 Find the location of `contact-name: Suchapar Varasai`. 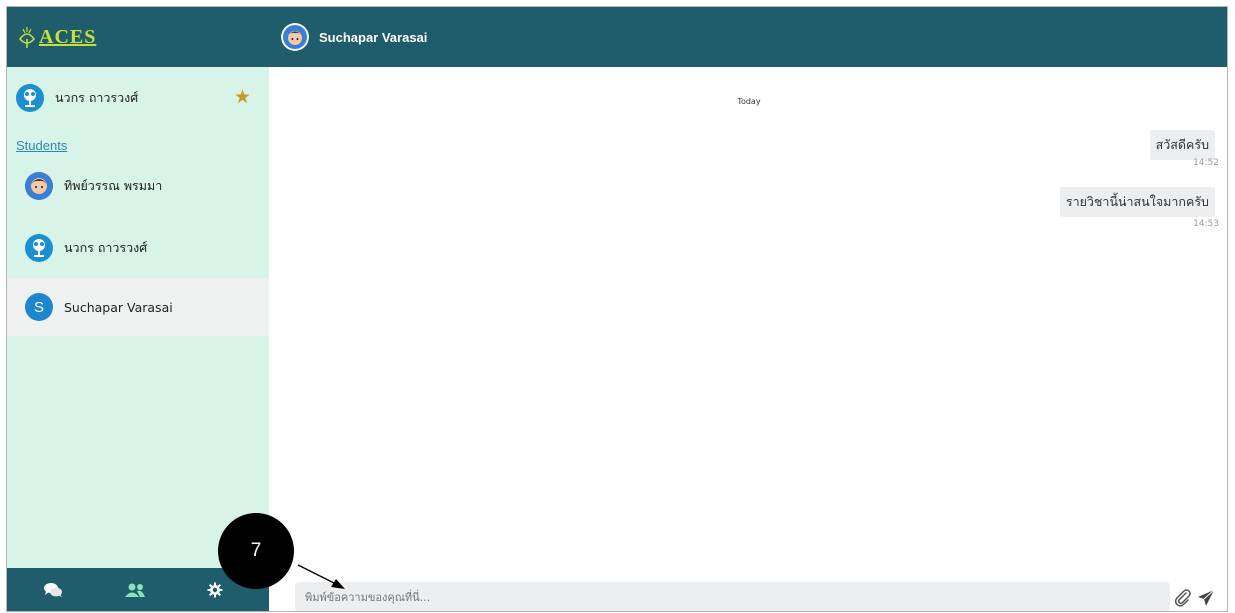

contact-name: Suchapar Varasai is located at coordinates (373, 37).